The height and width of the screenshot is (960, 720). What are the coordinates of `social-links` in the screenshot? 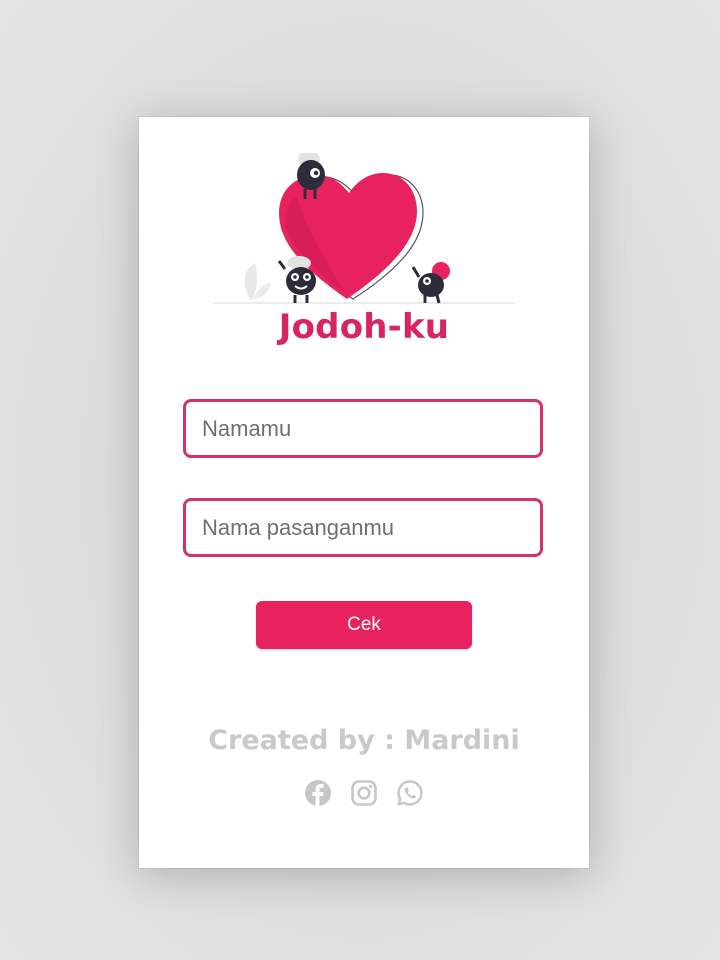 It's located at (364, 793).